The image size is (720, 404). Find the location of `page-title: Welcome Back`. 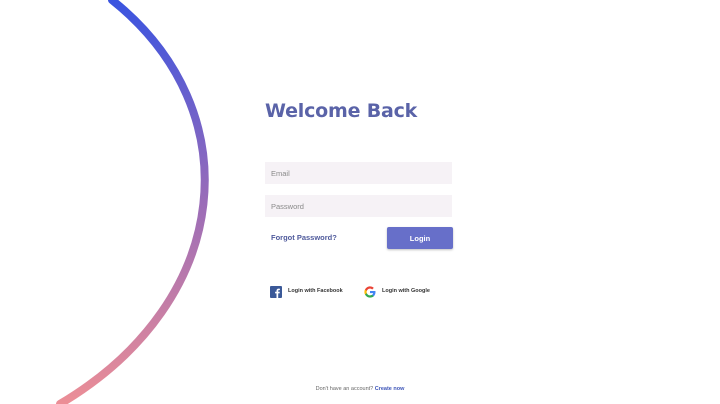

page-title: Welcome Back is located at coordinates (341, 111).